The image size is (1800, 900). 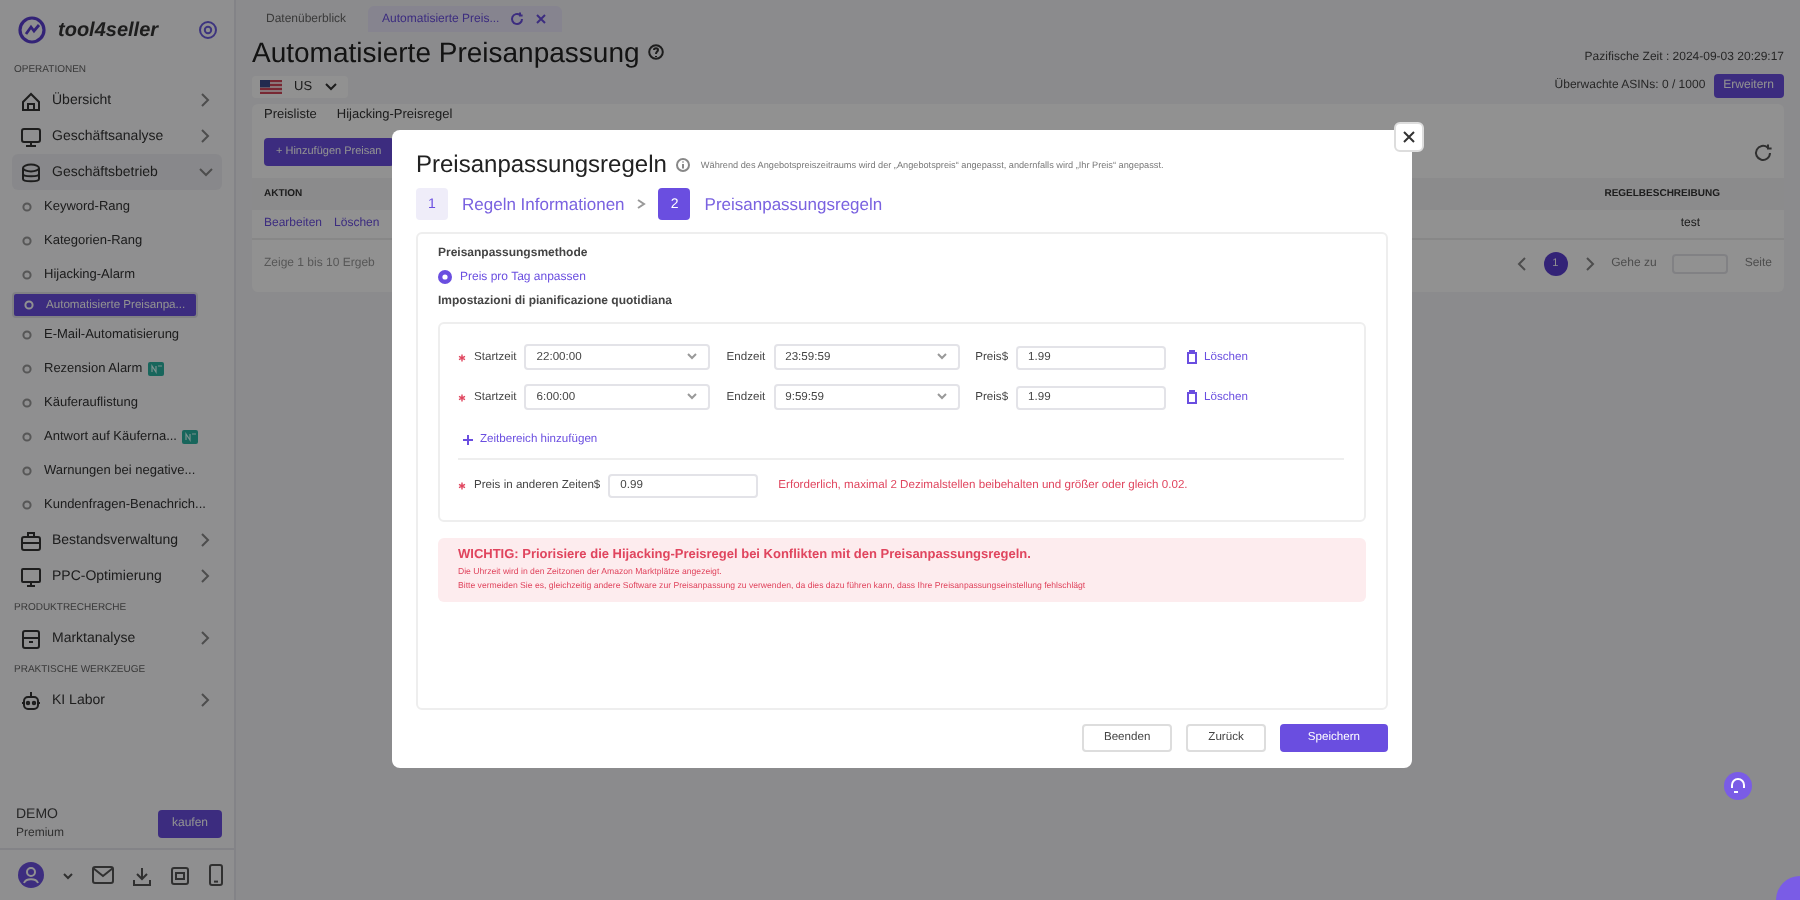 What do you see at coordinates (1788, 888) in the screenshot?
I see `corner-widget-icon` at bounding box center [1788, 888].